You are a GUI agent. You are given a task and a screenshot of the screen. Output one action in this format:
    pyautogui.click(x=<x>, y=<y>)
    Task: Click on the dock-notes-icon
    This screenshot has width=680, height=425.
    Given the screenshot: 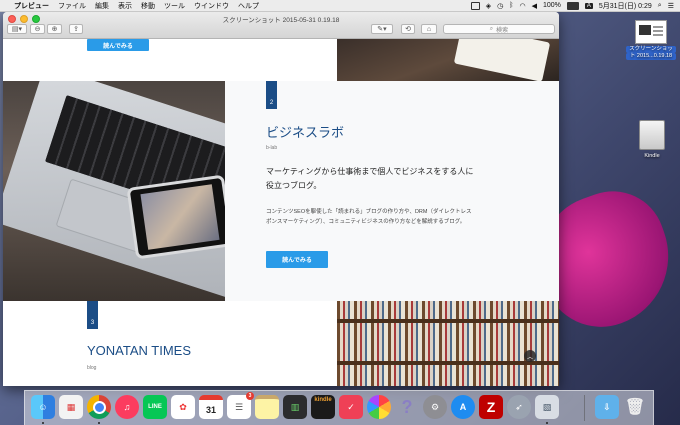 What is the action you would take?
    pyautogui.click(x=267, y=407)
    